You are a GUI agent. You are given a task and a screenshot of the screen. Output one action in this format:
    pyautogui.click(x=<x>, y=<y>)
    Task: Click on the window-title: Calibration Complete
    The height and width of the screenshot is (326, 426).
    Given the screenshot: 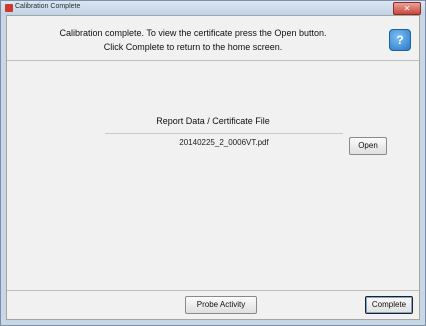 What is the action you would take?
    pyautogui.click(x=48, y=6)
    